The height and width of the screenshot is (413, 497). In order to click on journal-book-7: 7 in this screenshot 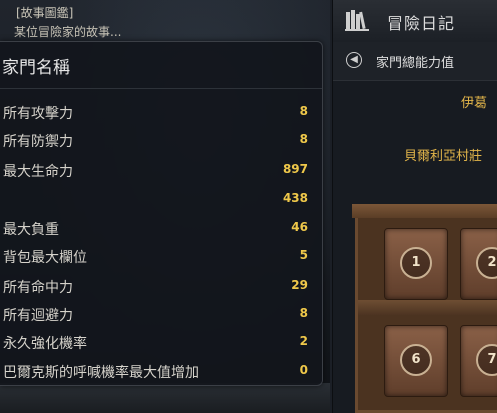, I will do `click(478, 361)`.